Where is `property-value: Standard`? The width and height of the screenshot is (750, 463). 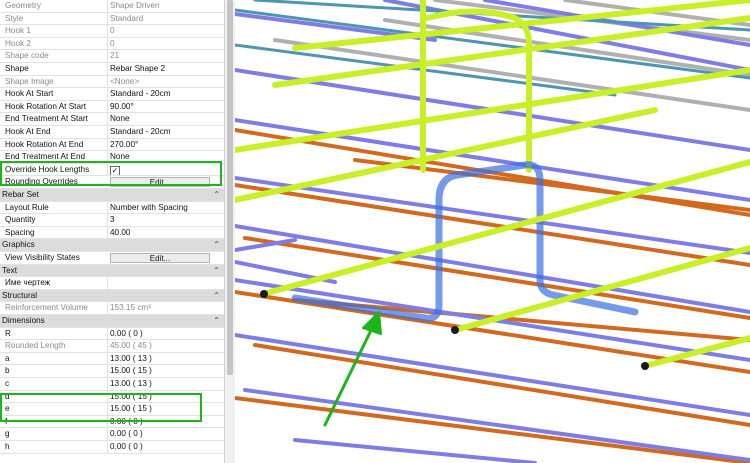 property-value: Standard is located at coordinates (161, 18).